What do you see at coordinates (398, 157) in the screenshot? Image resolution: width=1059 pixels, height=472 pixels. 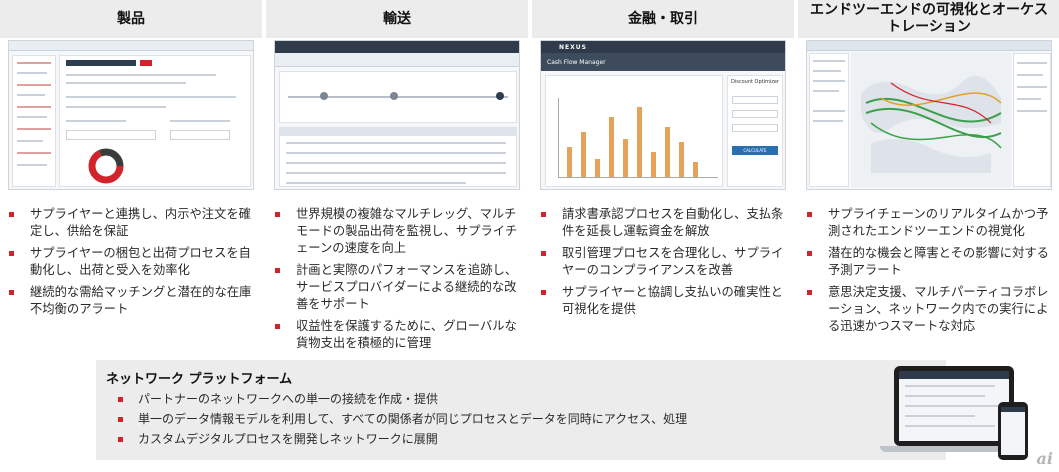 I see `shipments-table` at bounding box center [398, 157].